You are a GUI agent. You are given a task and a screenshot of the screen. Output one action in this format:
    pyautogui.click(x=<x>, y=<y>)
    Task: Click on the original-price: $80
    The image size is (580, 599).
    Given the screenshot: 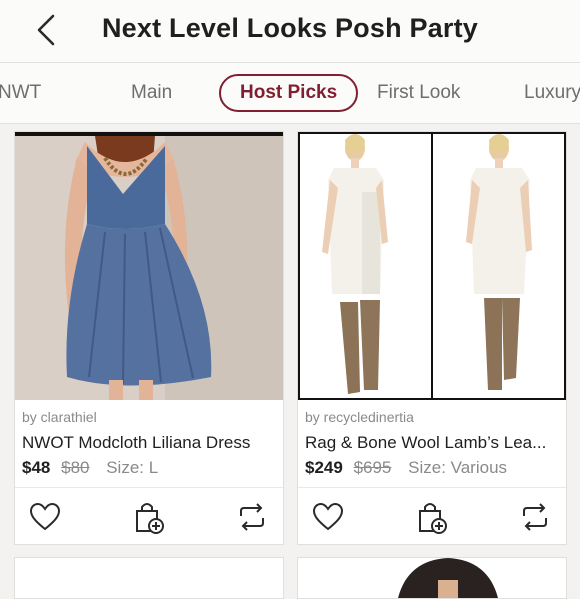 What is the action you would take?
    pyautogui.click(x=75, y=467)
    